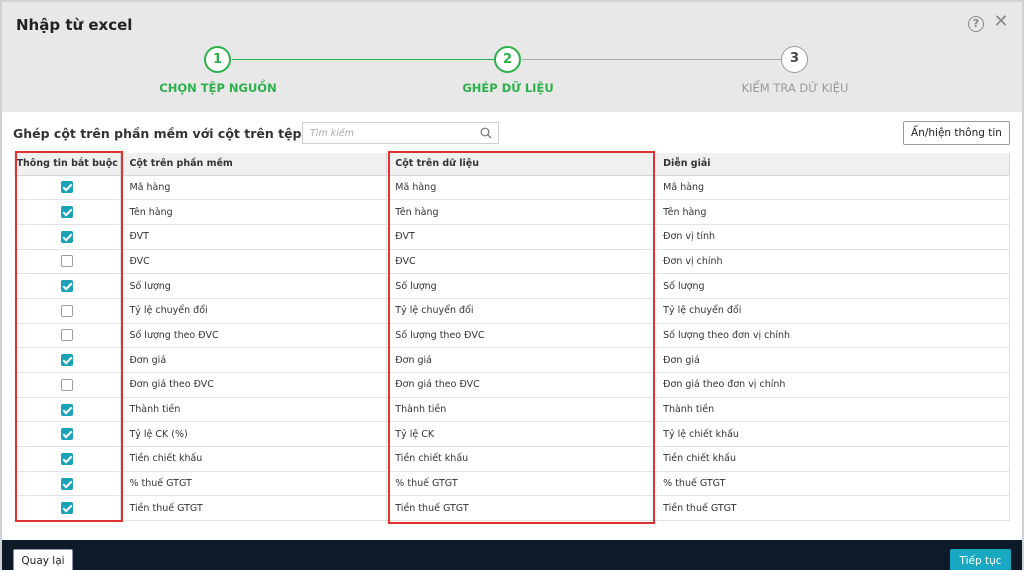  Describe the element at coordinates (254, 164) in the screenshot. I see `header-software-column: Cột trên phần mềm` at that location.